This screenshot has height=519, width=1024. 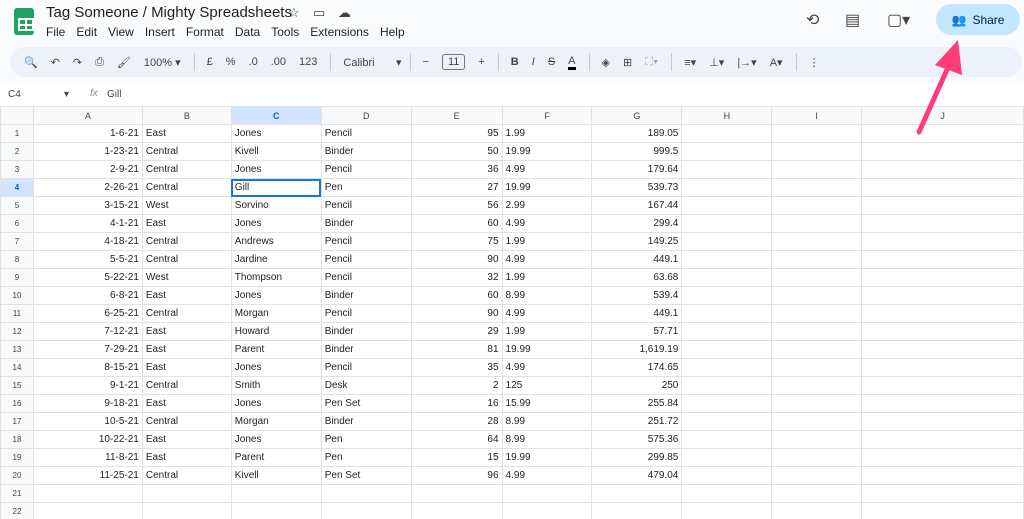 I want to click on cell-G11: 449.1, so click(x=637, y=313).